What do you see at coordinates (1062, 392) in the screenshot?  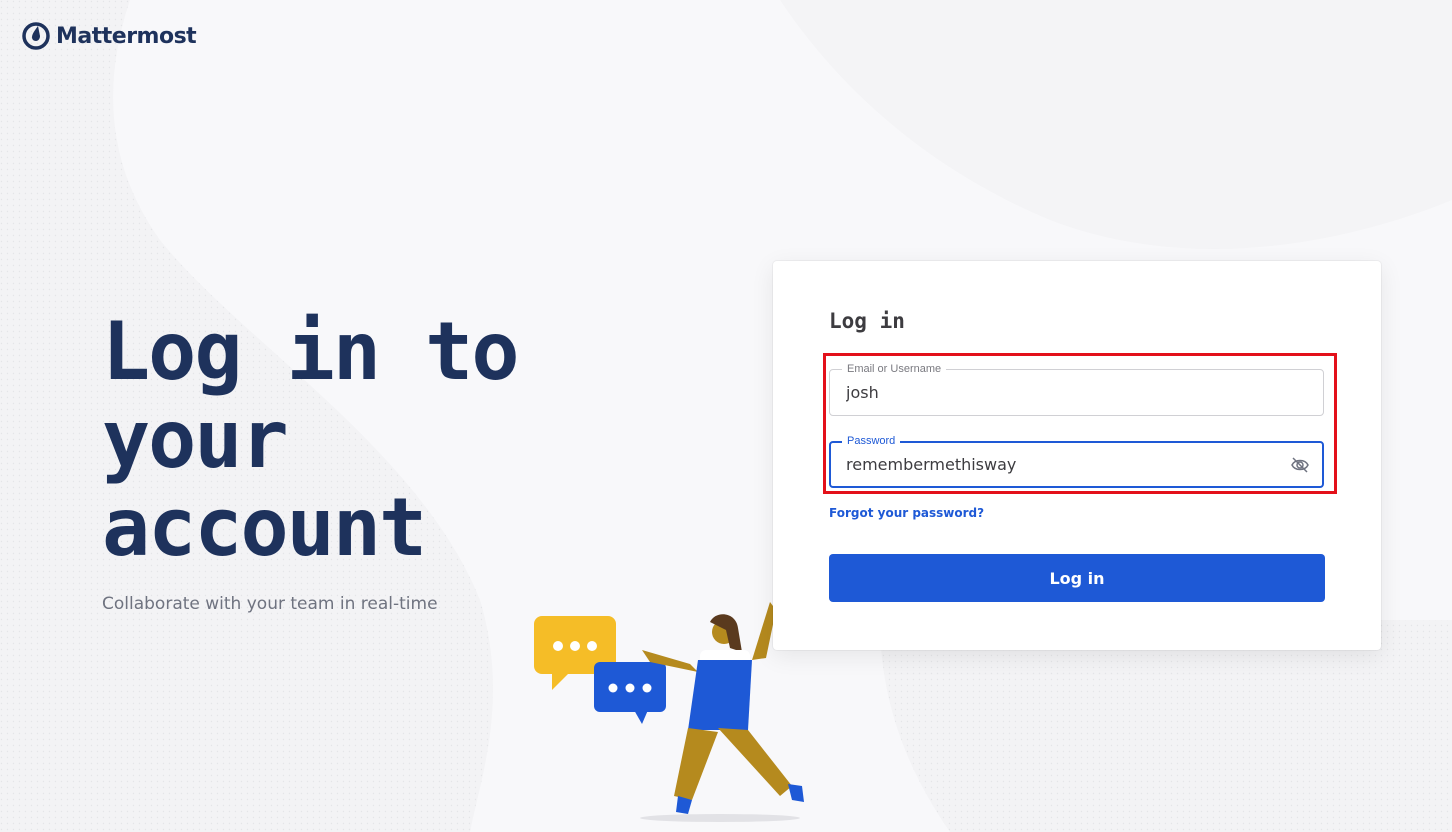 I see `email-input` at bounding box center [1062, 392].